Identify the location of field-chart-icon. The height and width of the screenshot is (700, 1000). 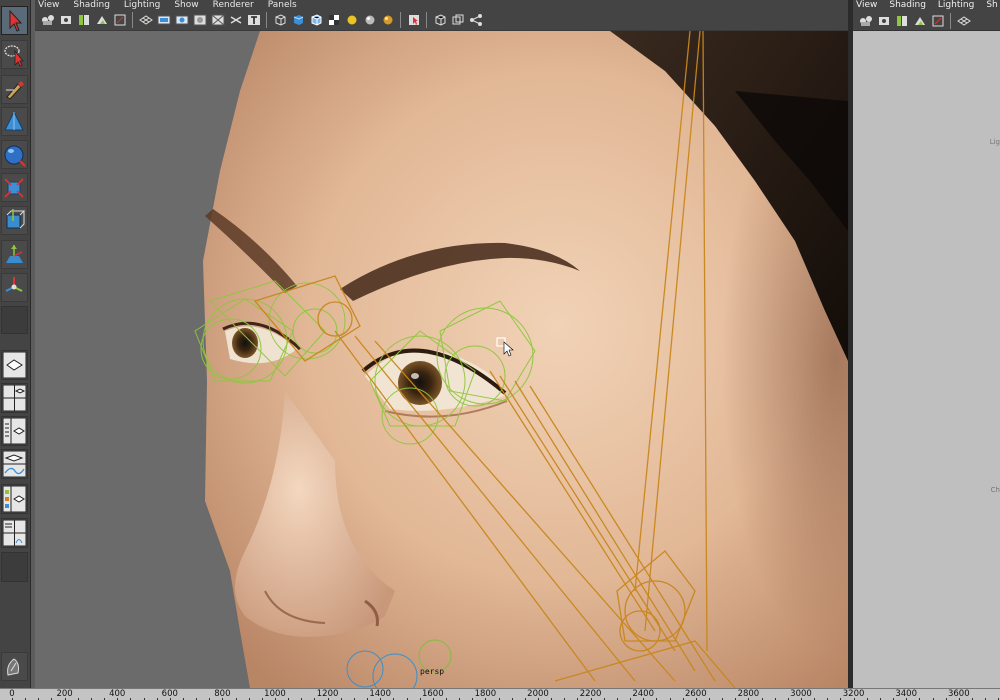
(217, 20).